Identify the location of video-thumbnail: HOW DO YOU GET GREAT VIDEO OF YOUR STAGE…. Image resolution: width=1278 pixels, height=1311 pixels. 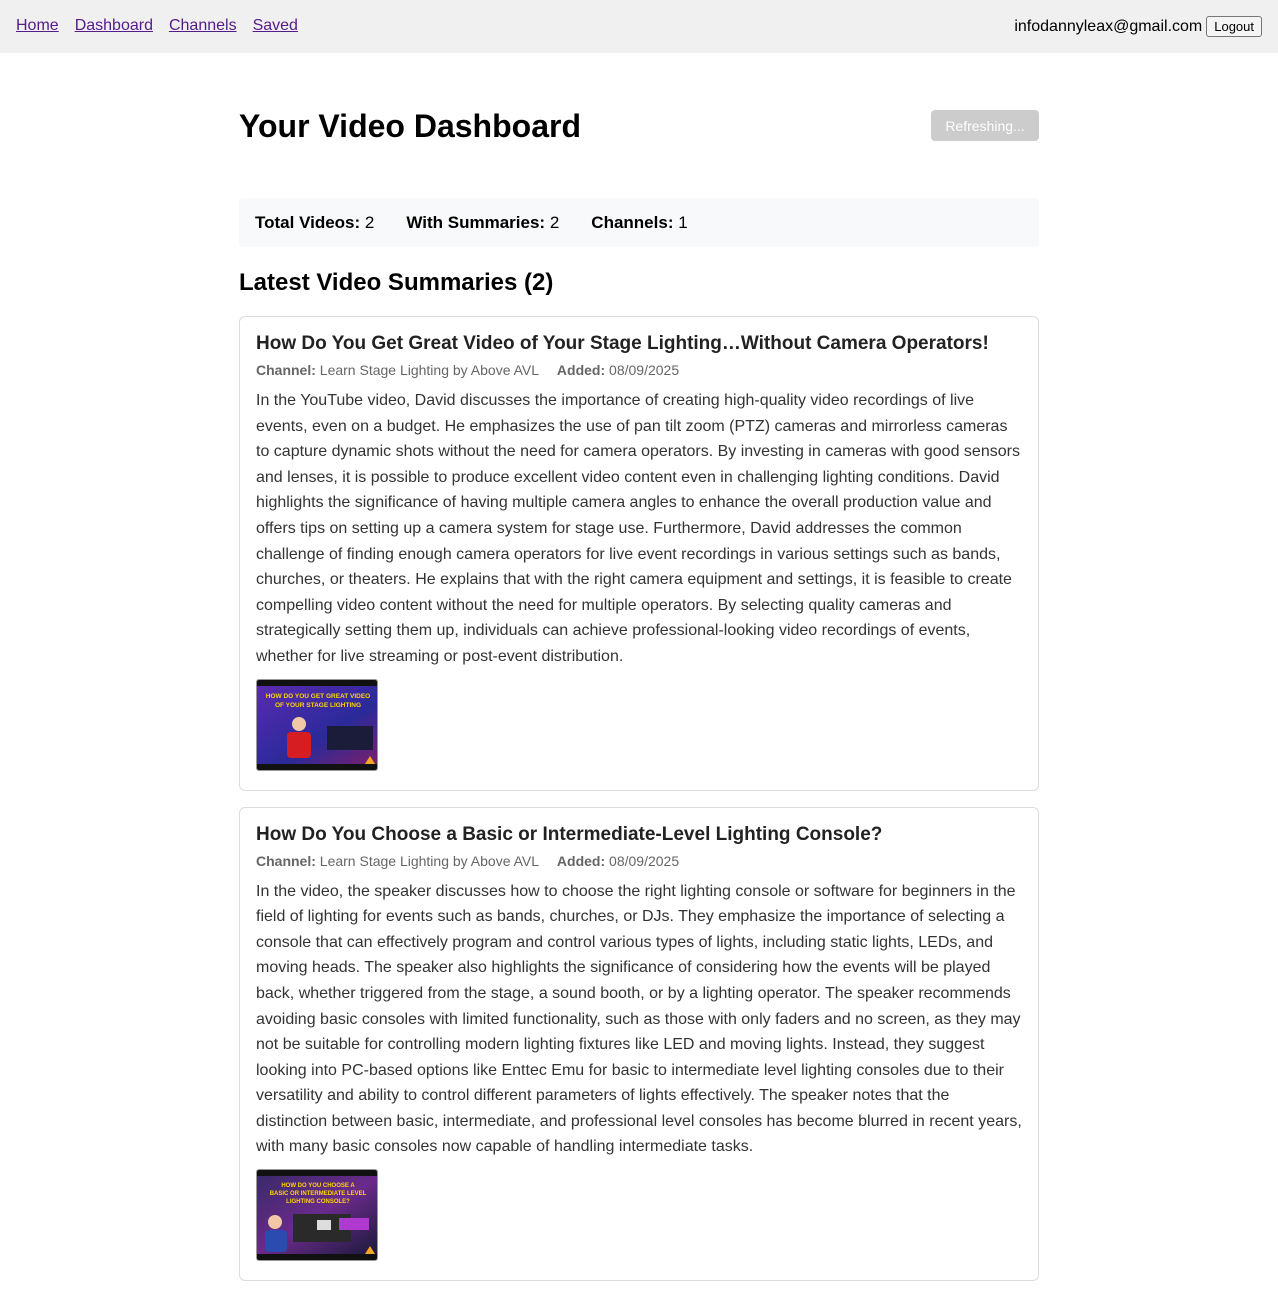
(317, 724).